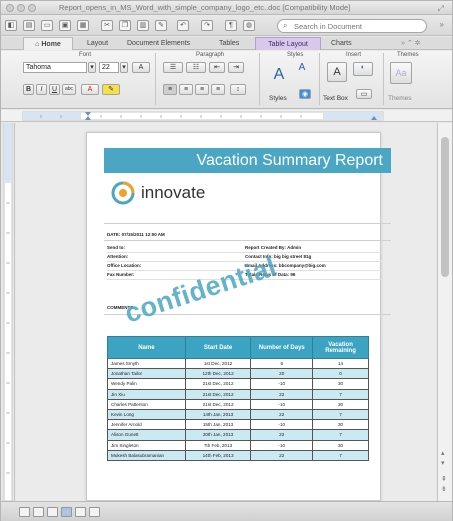  Describe the element at coordinates (364, 94) in the screenshot. I see `picture-icon: ▭` at that location.